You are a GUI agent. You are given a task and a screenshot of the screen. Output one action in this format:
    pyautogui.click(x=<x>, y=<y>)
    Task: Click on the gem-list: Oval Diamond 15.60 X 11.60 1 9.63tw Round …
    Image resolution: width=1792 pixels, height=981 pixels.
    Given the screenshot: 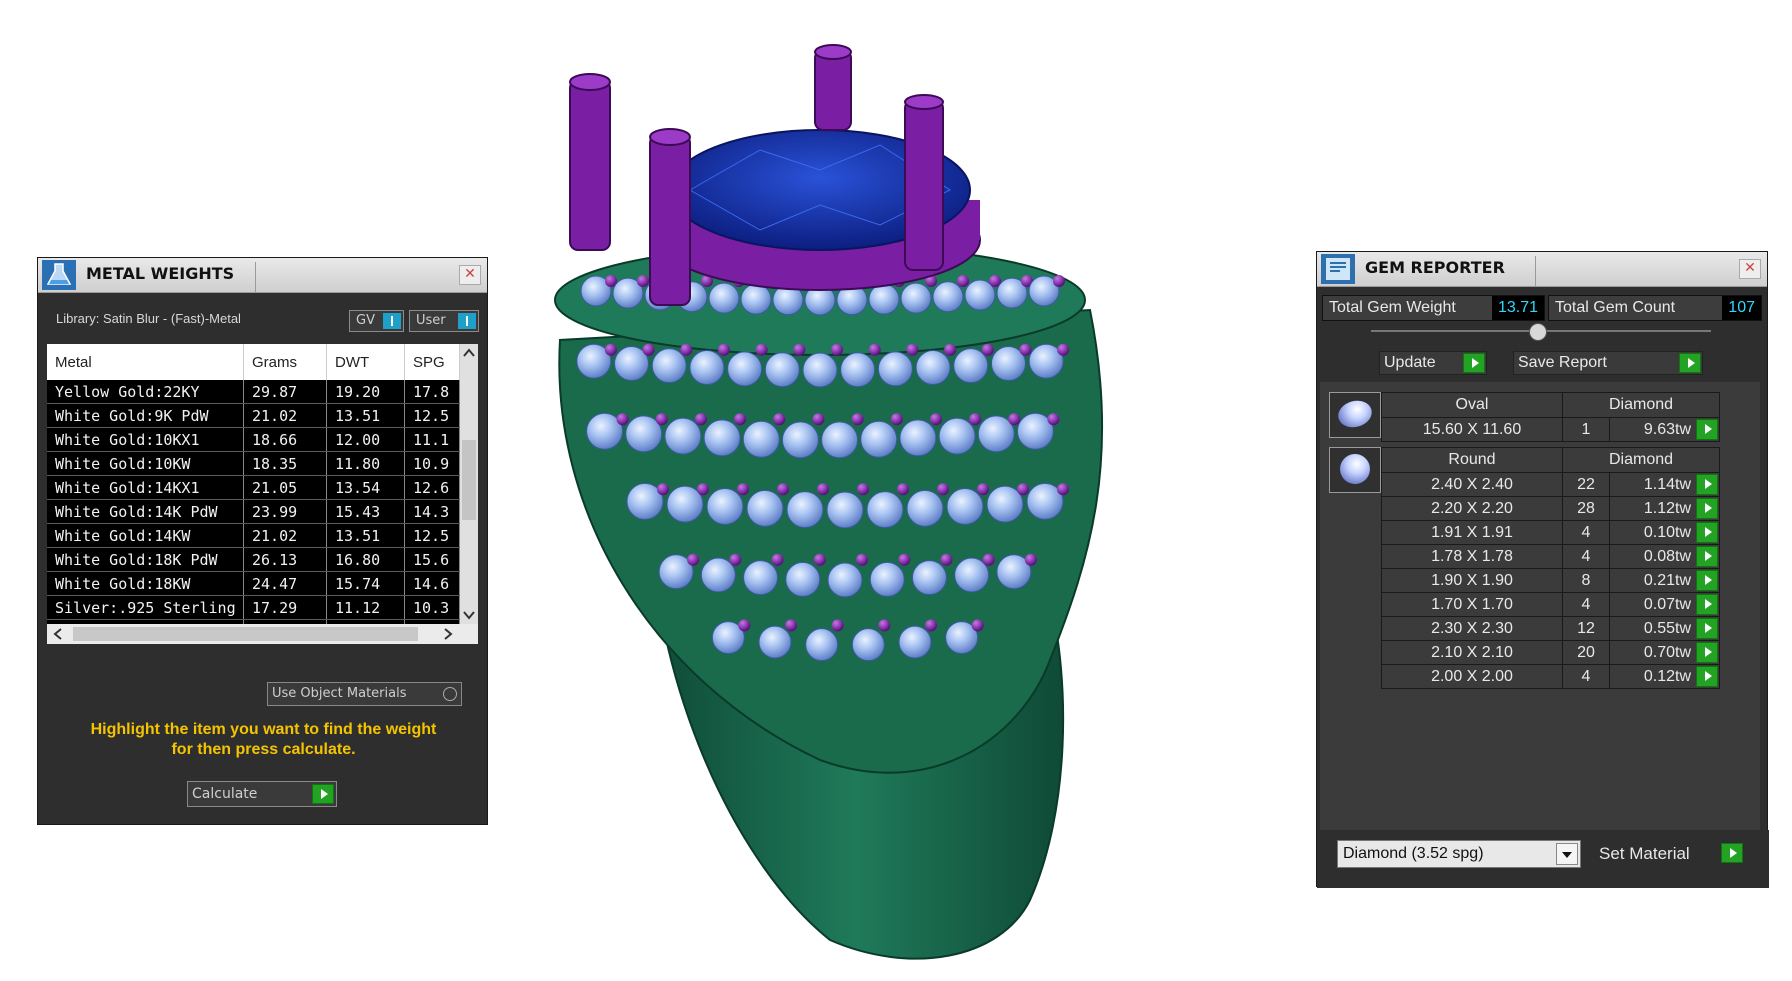 What is the action you would take?
    pyautogui.click(x=1540, y=606)
    